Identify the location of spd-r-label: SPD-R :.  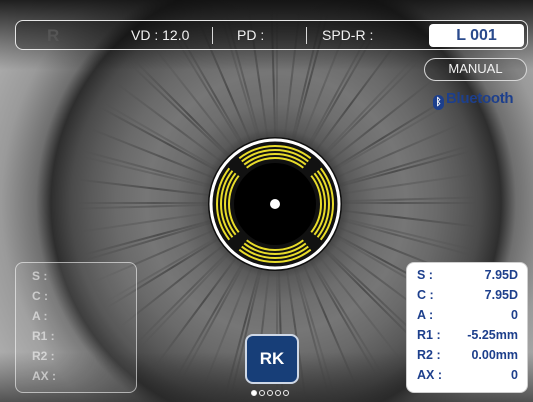
(348, 35).